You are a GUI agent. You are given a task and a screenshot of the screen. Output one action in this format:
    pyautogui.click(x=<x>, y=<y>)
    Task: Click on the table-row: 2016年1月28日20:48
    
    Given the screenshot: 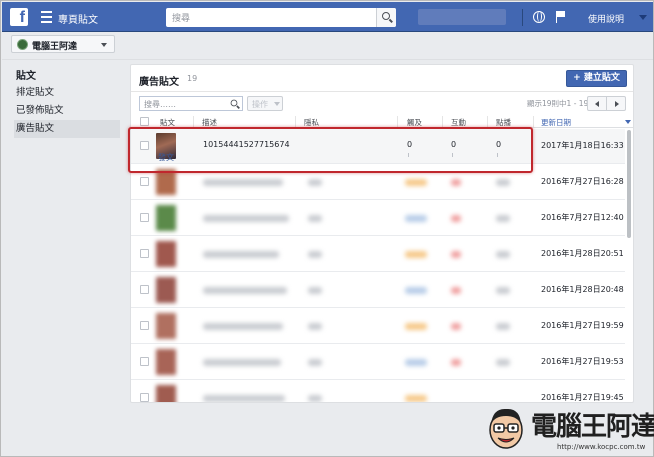 What is the action you would take?
    pyautogui.click(x=378, y=290)
    